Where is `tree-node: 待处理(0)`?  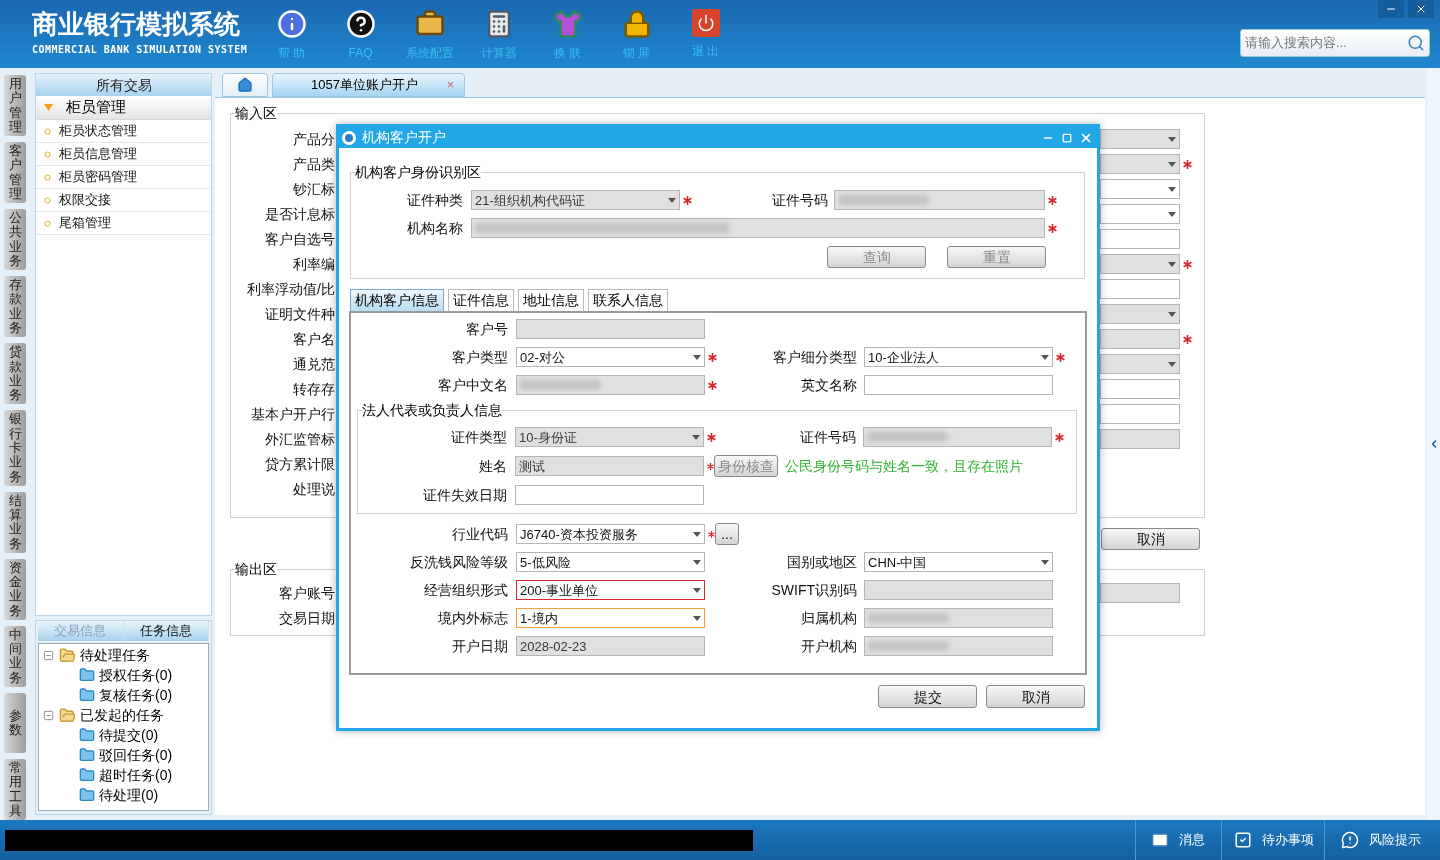 tree-node: 待处理(0) is located at coordinates (143, 795).